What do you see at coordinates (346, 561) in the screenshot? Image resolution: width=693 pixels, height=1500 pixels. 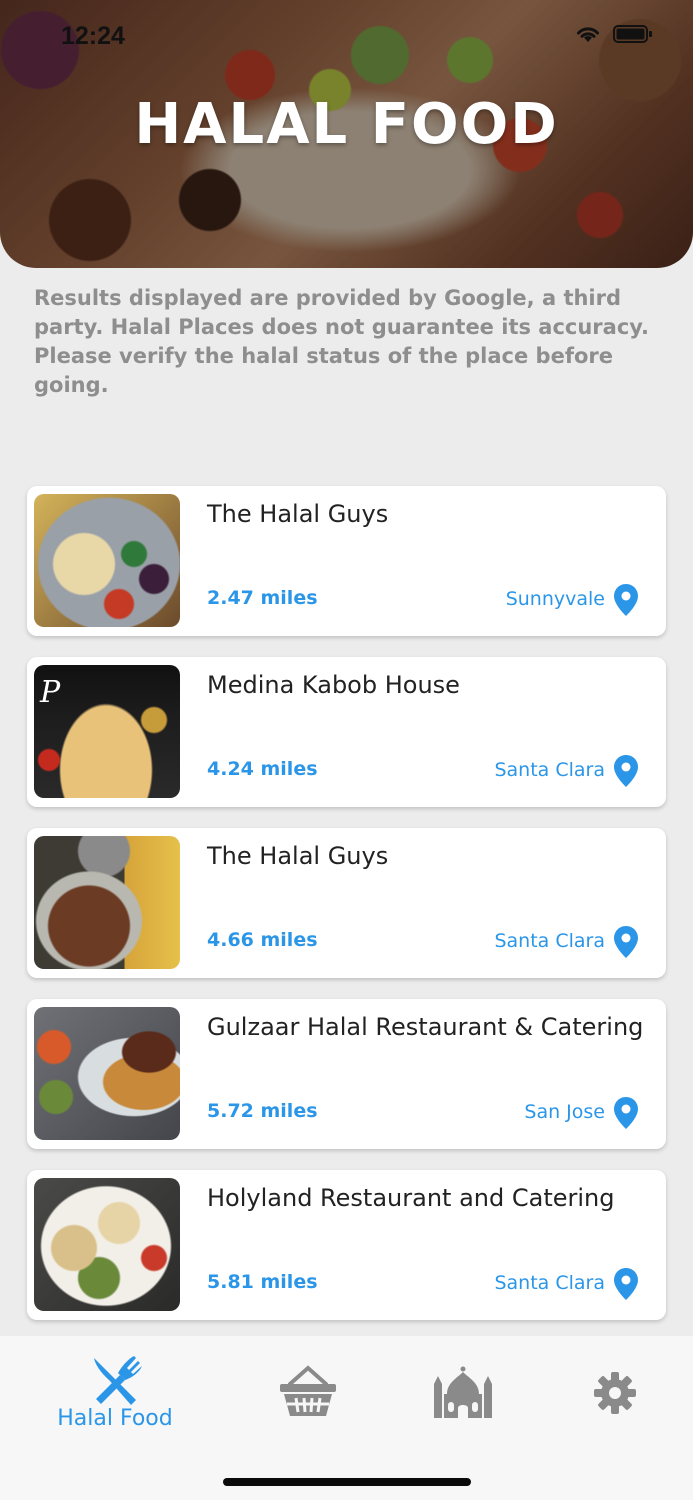 I see `place-card: The Halal Guys 2.47 miles Sunnyvale` at bounding box center [346, 561].